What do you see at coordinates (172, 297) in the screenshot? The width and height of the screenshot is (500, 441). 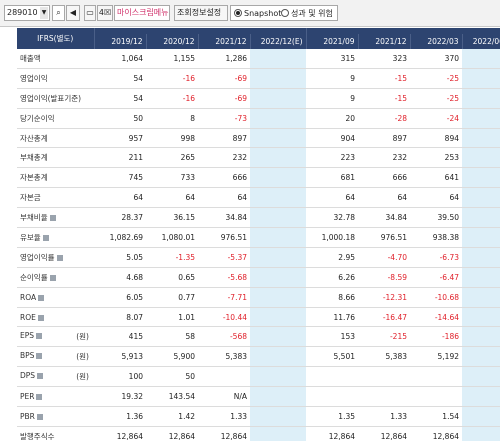 I see `annual-value-cell: 0.77` at bounding box center [172, 297].